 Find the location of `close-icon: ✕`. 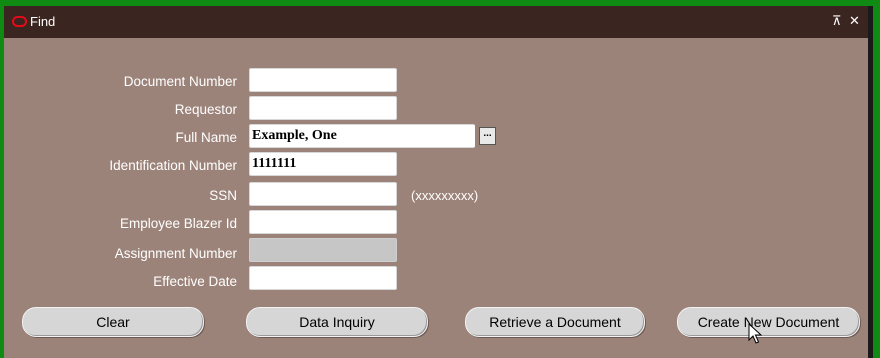

close-icon: ✕ is located at coordinates (854, 21).